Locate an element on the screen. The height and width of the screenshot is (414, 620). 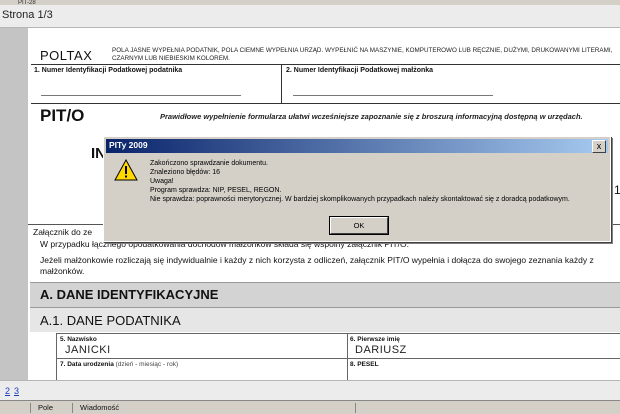
page-link-2: 2 is located at coordinates (7, 391).